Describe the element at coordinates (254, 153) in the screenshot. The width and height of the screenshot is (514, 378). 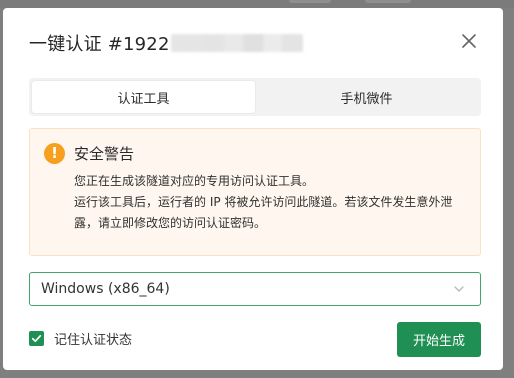
I see `warning-header: ! 安全警告` at that location.